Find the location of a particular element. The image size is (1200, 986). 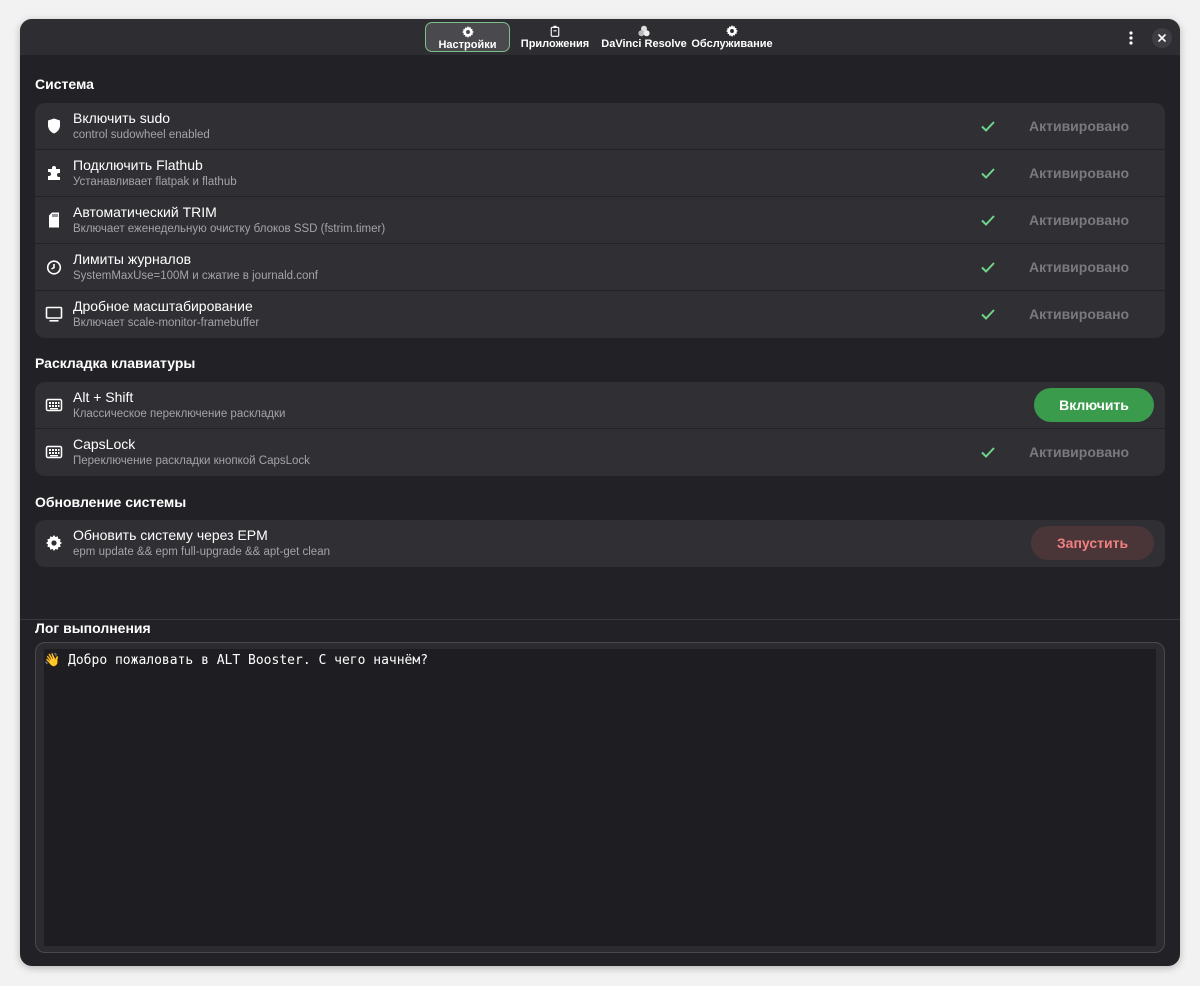

item-title: CapsLock is located at coordinates (104, 444).